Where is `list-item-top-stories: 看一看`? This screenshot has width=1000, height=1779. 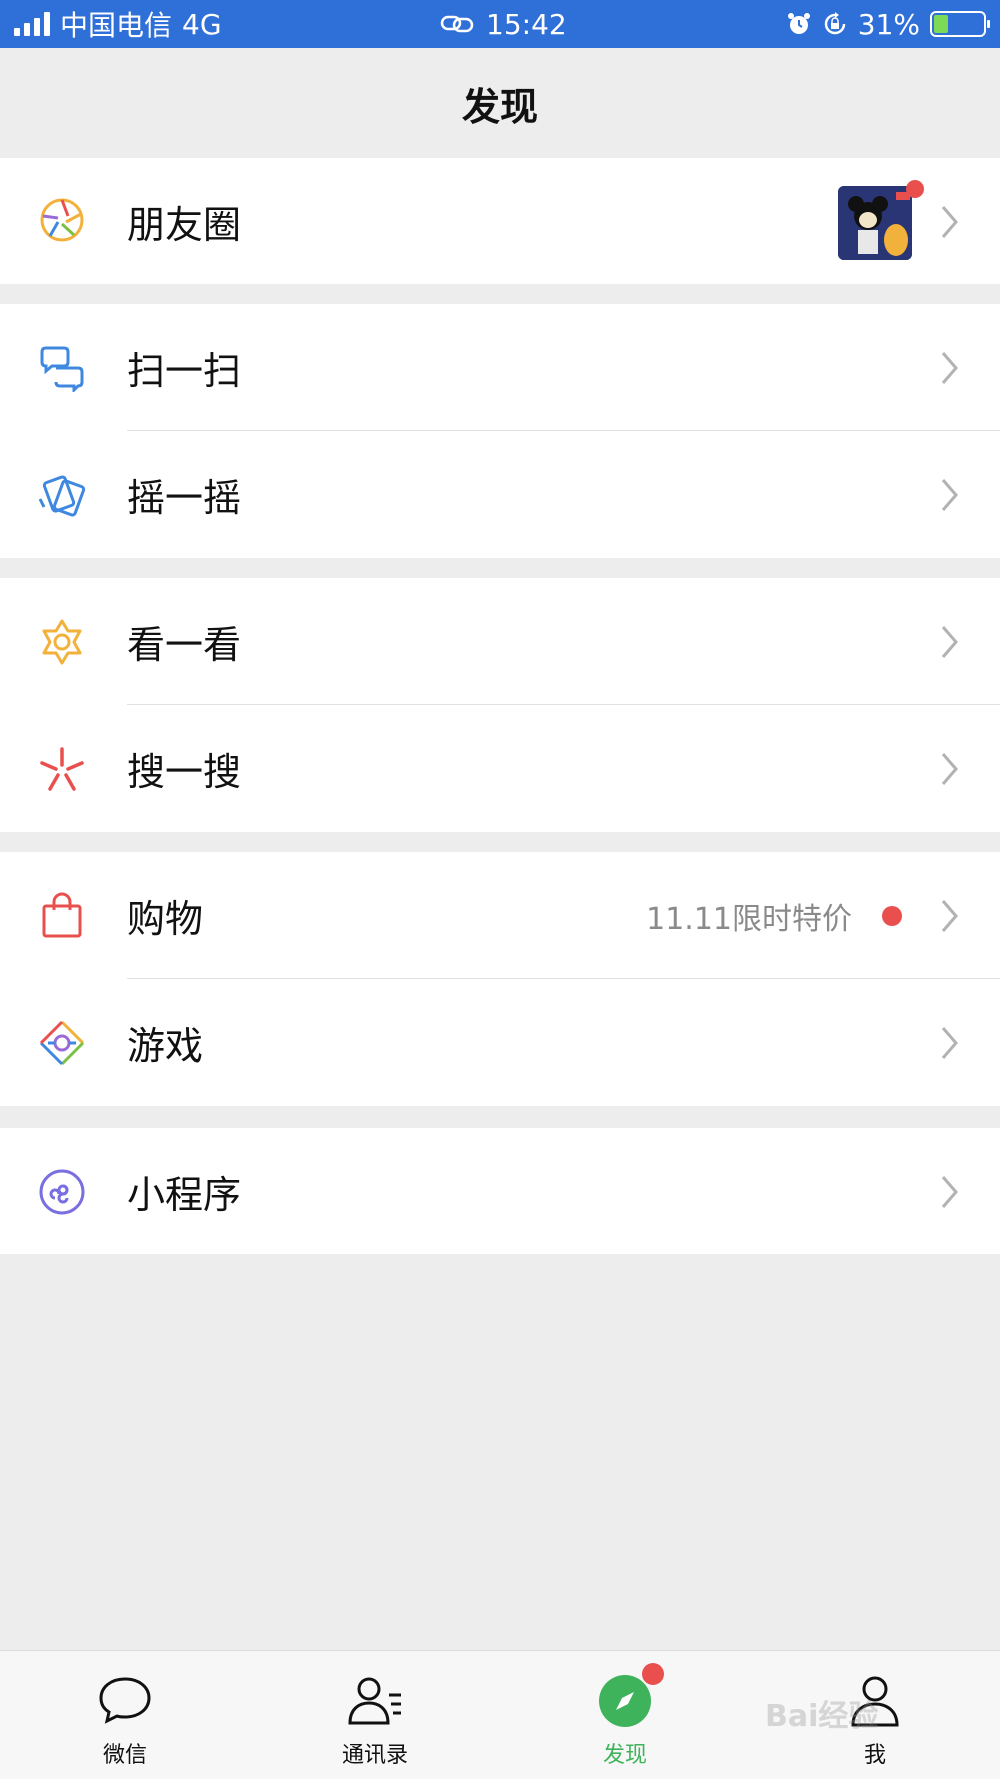
list-item-top-stories: 看一看 is located at coordinates (500, 641).